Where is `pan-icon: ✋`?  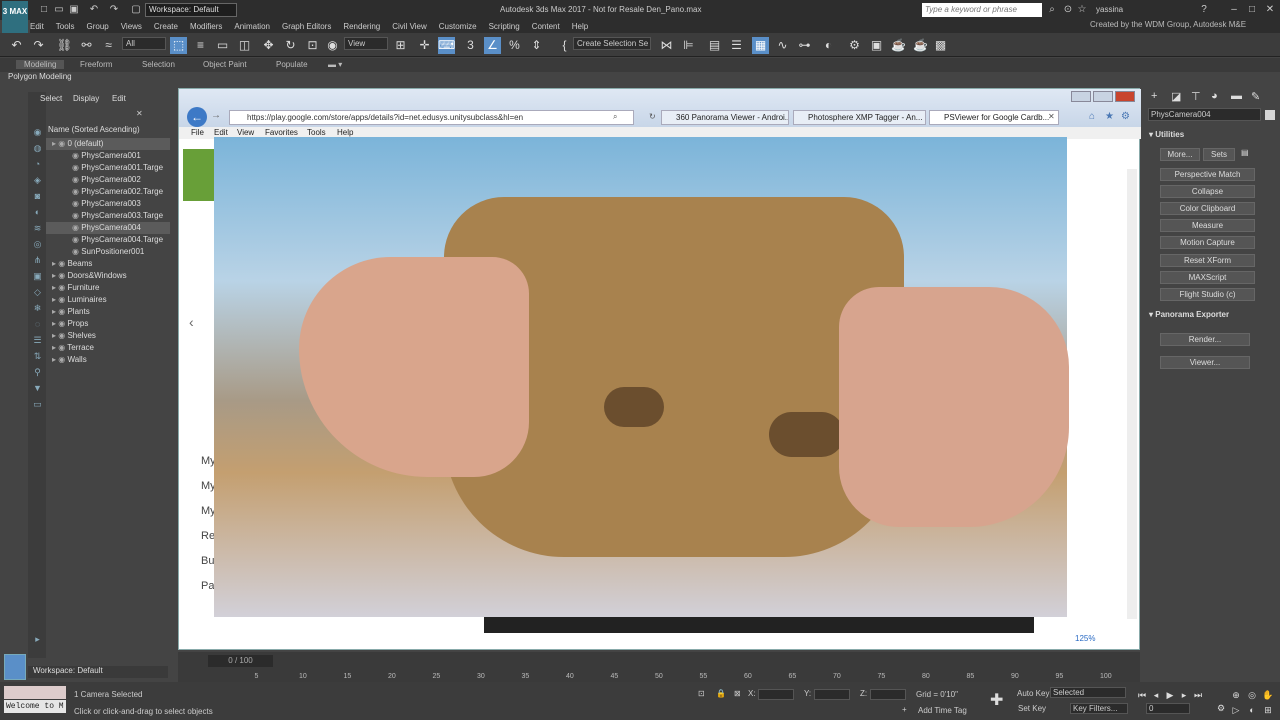 pan-icon: ✋ is located at coordinates (1268, 696).